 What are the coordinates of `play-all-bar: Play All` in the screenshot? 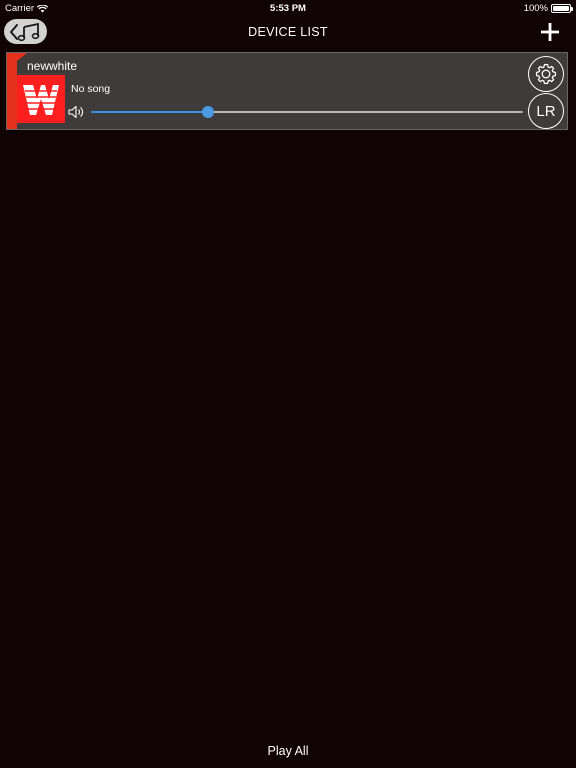 It's located at (288, 751).